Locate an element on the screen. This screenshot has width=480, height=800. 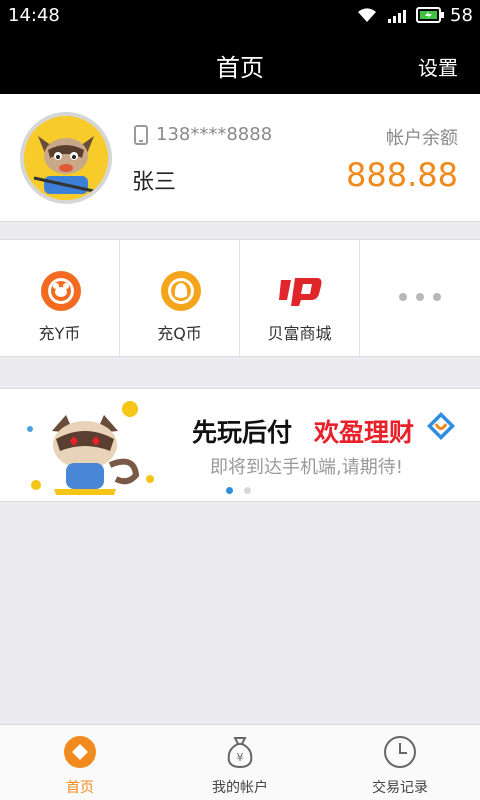
shortcut-label: 充Q币 is located at coordinates (179, 333).